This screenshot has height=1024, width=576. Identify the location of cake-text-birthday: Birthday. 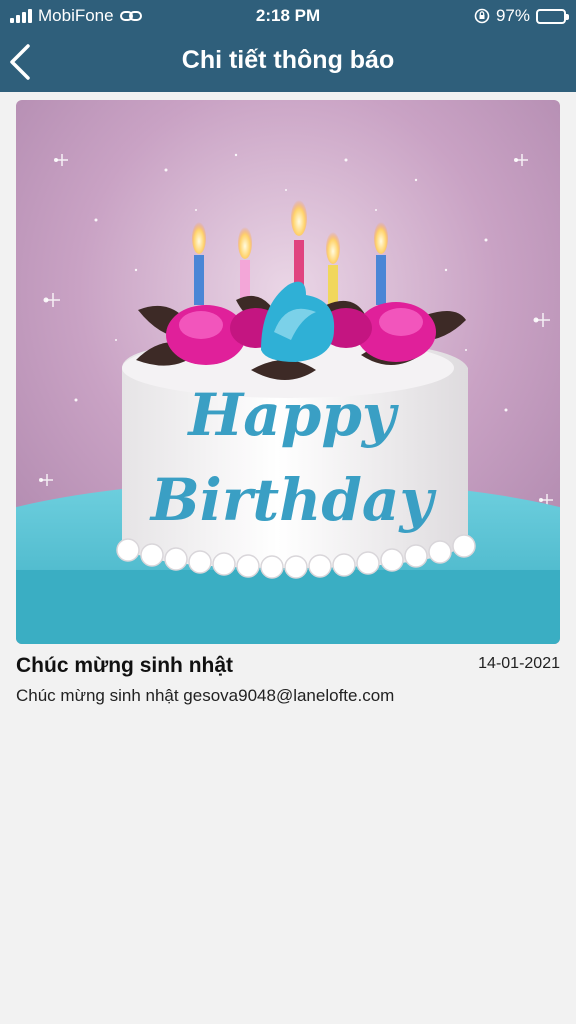
(293, 500).